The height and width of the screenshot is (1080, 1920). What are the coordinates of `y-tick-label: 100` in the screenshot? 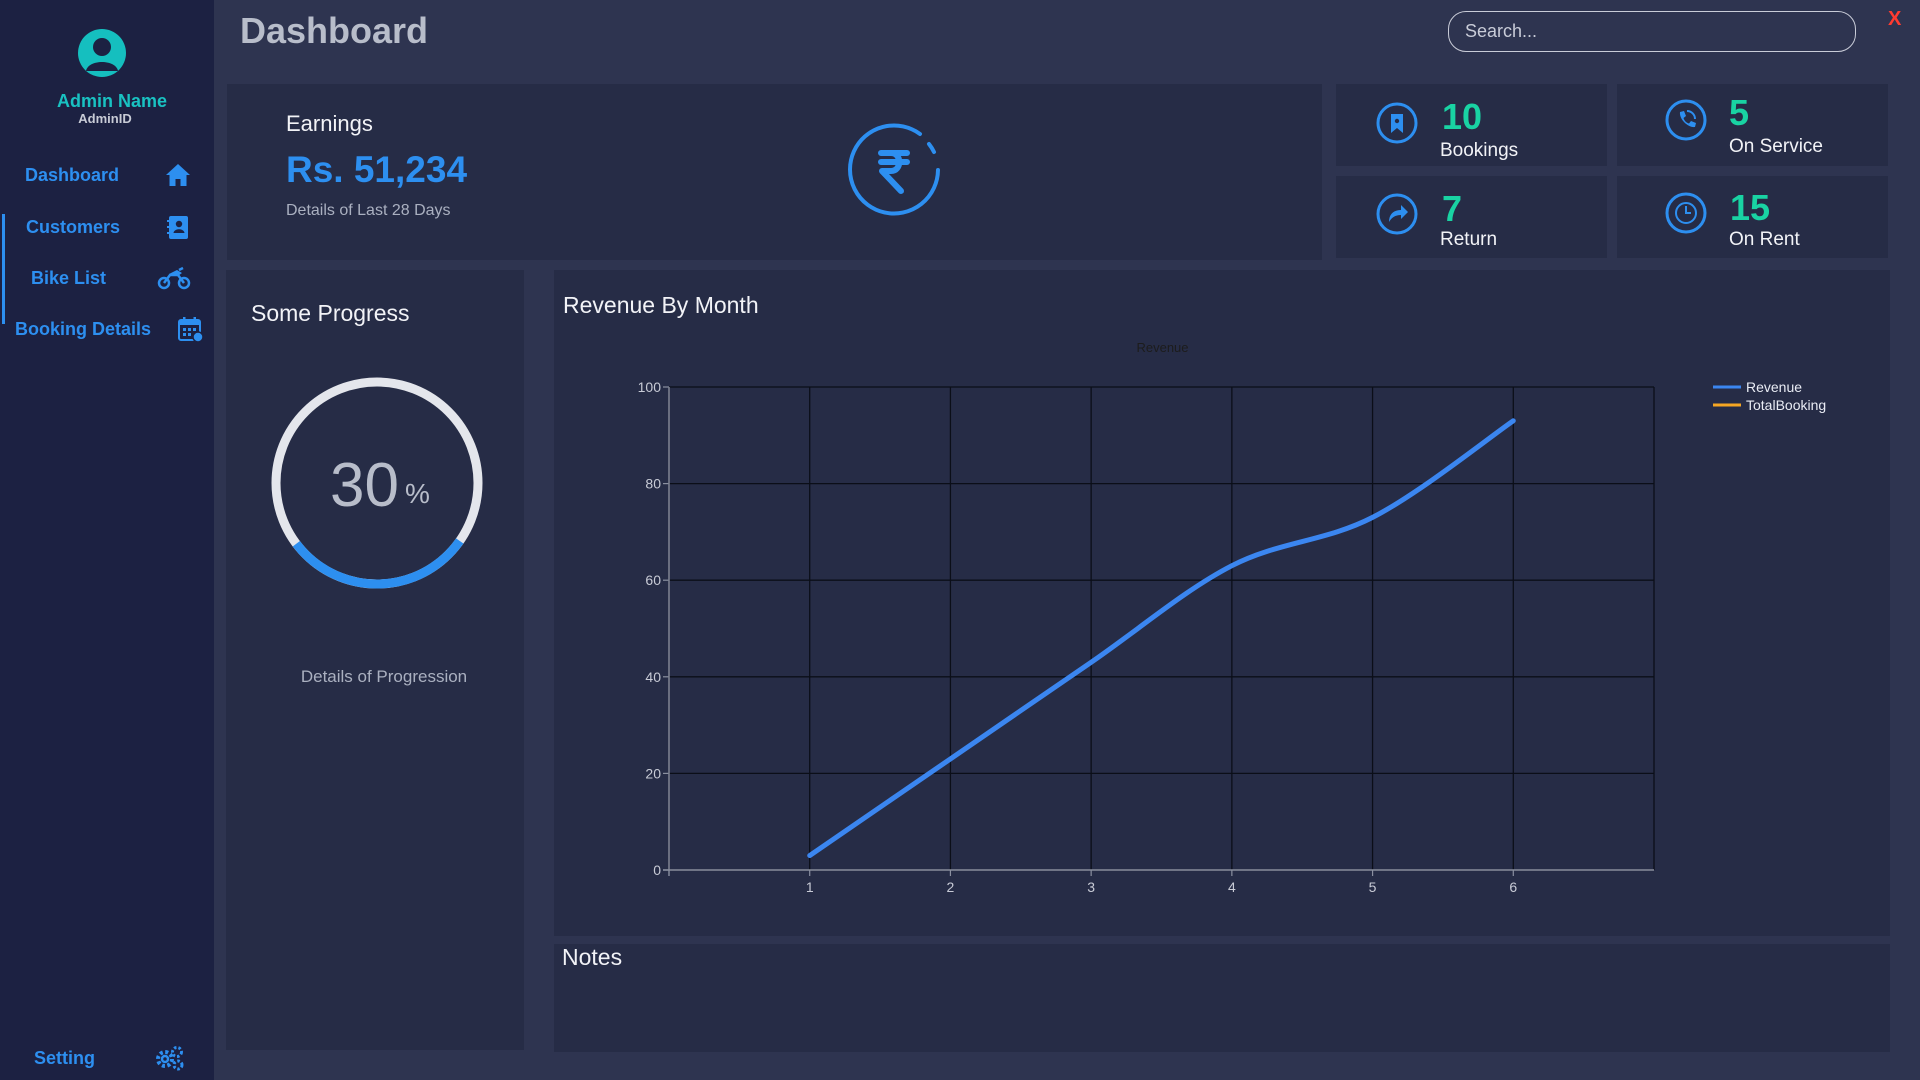 It's located at (650, 387).